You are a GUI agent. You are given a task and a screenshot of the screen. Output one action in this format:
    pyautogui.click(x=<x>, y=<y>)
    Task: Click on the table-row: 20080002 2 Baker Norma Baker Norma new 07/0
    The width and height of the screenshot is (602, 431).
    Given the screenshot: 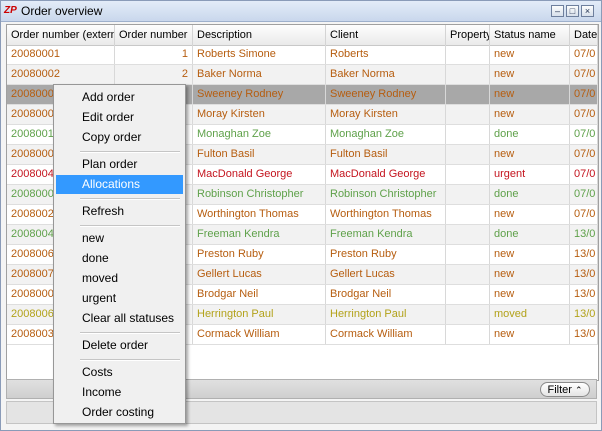 What is the action you would take?
    pyautogui.click(x=302, y=75)
    